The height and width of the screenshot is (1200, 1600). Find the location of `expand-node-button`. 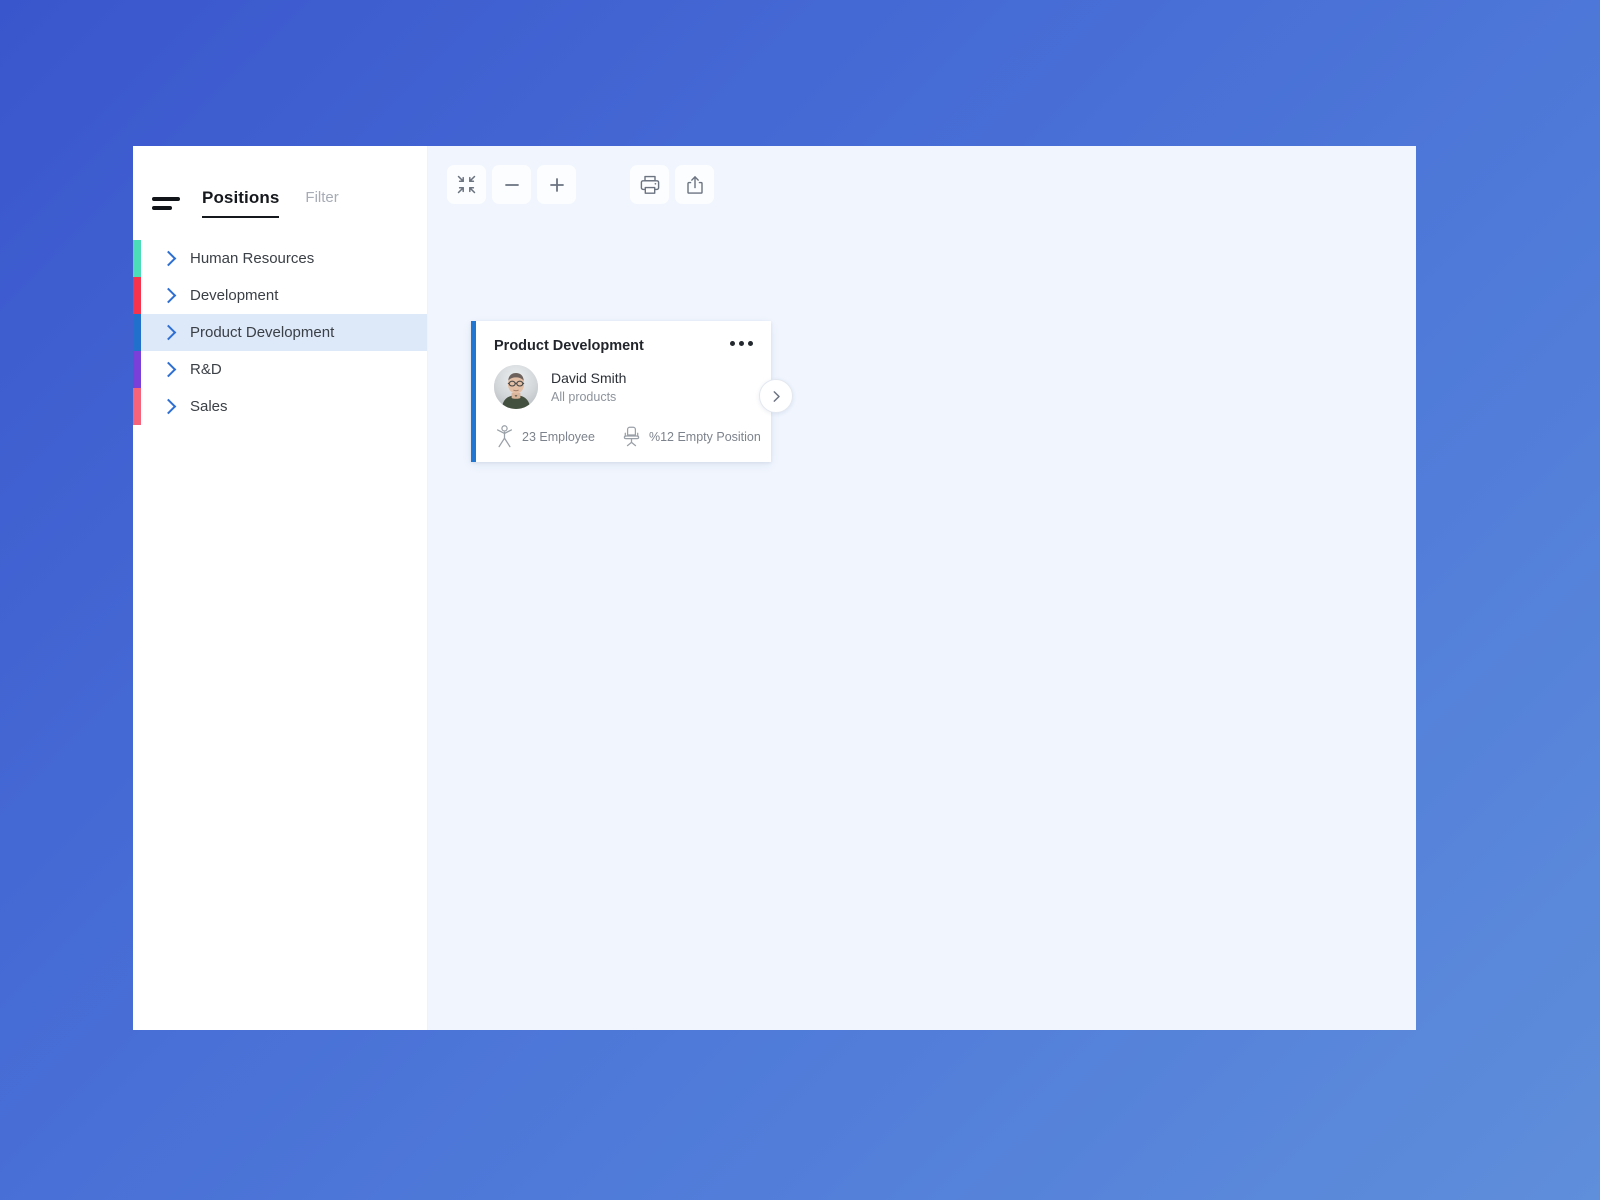

expand-node-button is located at coordinates (776, 396).